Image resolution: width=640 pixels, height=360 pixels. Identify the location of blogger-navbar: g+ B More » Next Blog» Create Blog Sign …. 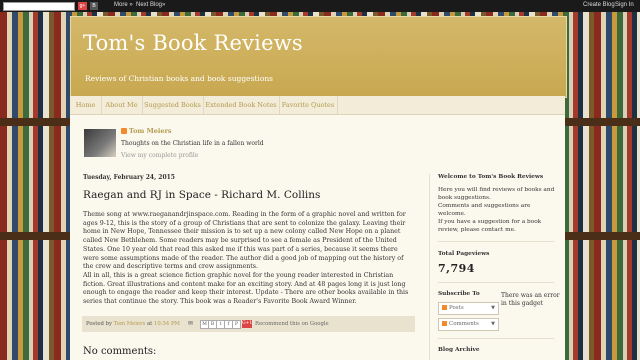
(320, 6).